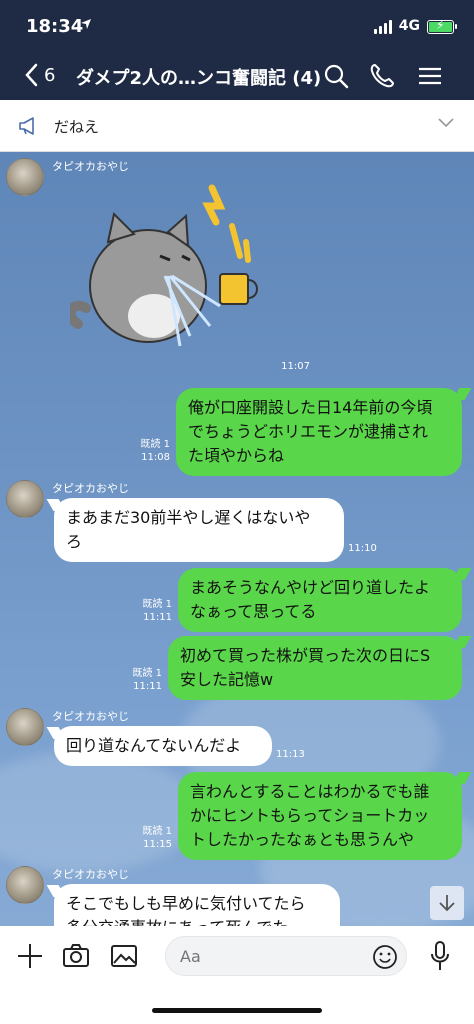  Describe the element at coordinates (199, 78) in the screenshot. I see `chat-title: ダメプ2人の…ンコ奮闘記 (4)` at that location.